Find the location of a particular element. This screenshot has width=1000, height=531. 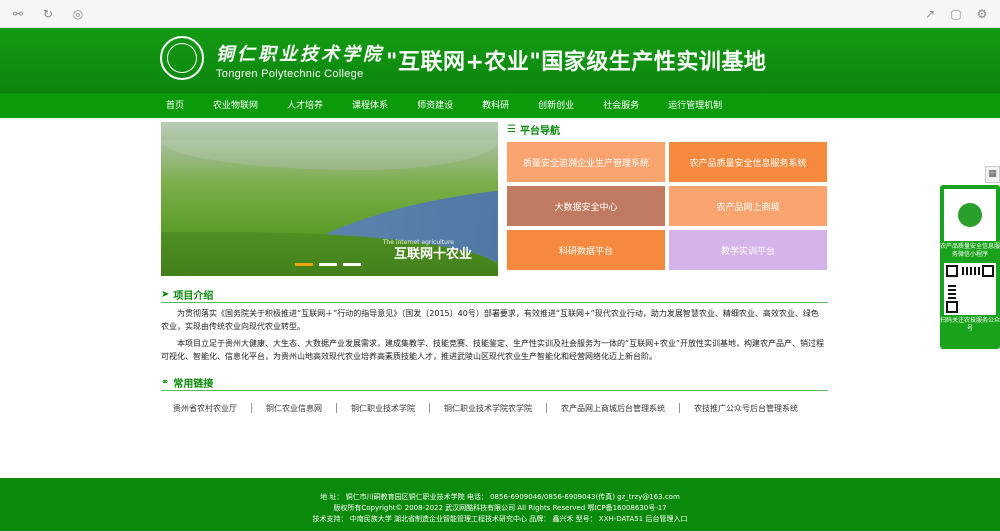

box-icon: ▢ is located at coordinates (956, 14).